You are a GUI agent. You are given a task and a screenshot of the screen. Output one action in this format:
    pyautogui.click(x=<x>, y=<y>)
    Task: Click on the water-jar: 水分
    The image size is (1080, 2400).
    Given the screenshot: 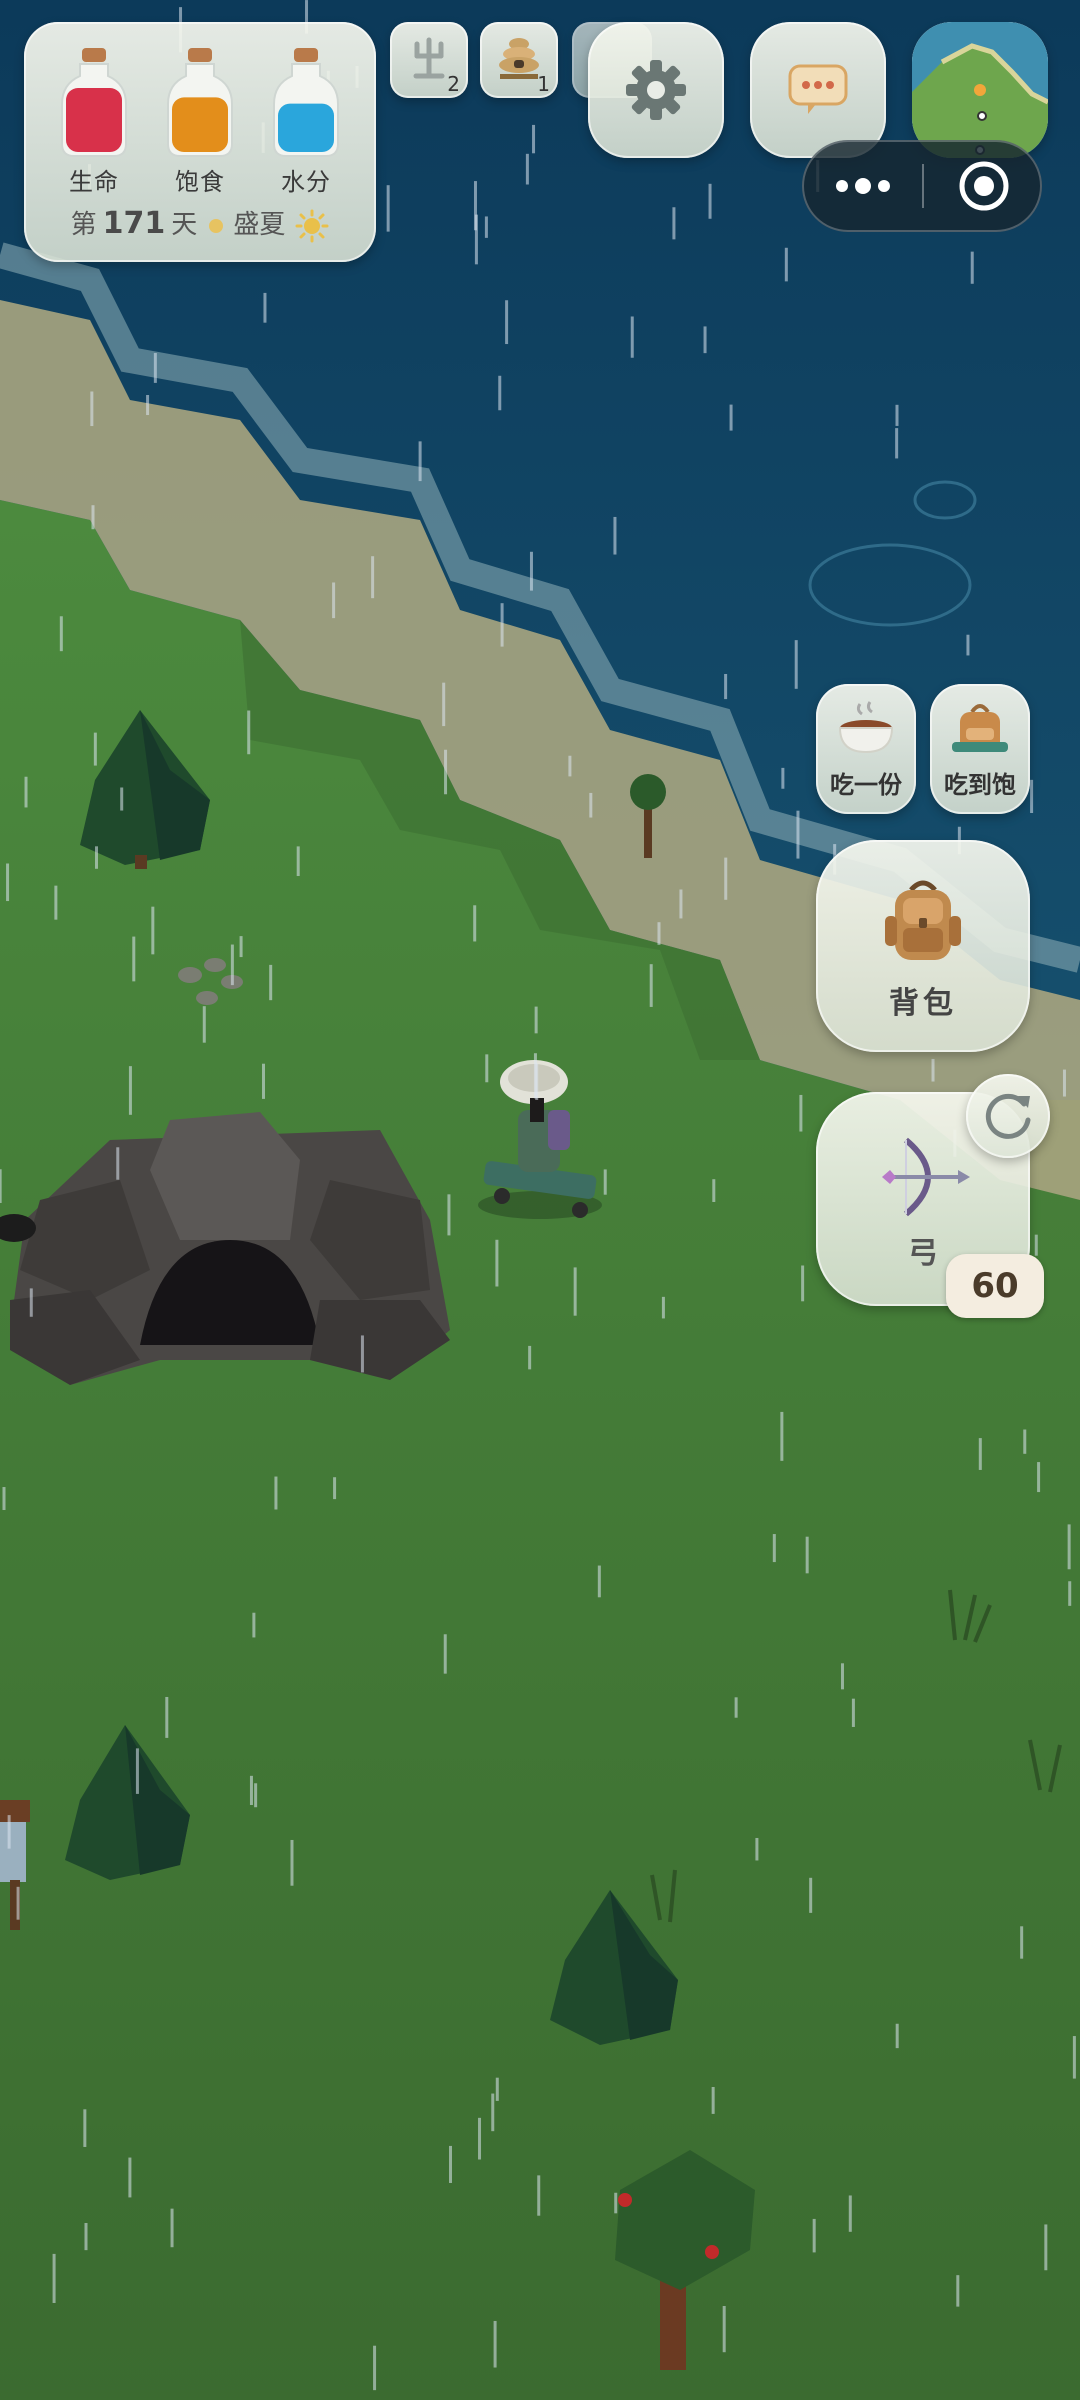 What is the action you would take?
    pyautogui.click(x=306, y=120)
    